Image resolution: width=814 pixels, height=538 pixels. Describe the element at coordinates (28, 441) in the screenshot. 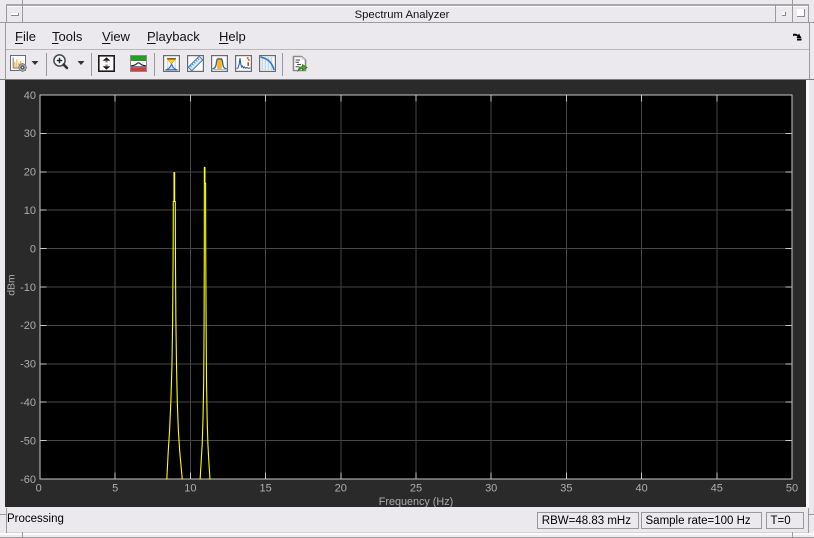

I see `svg-text: -50` at that location.